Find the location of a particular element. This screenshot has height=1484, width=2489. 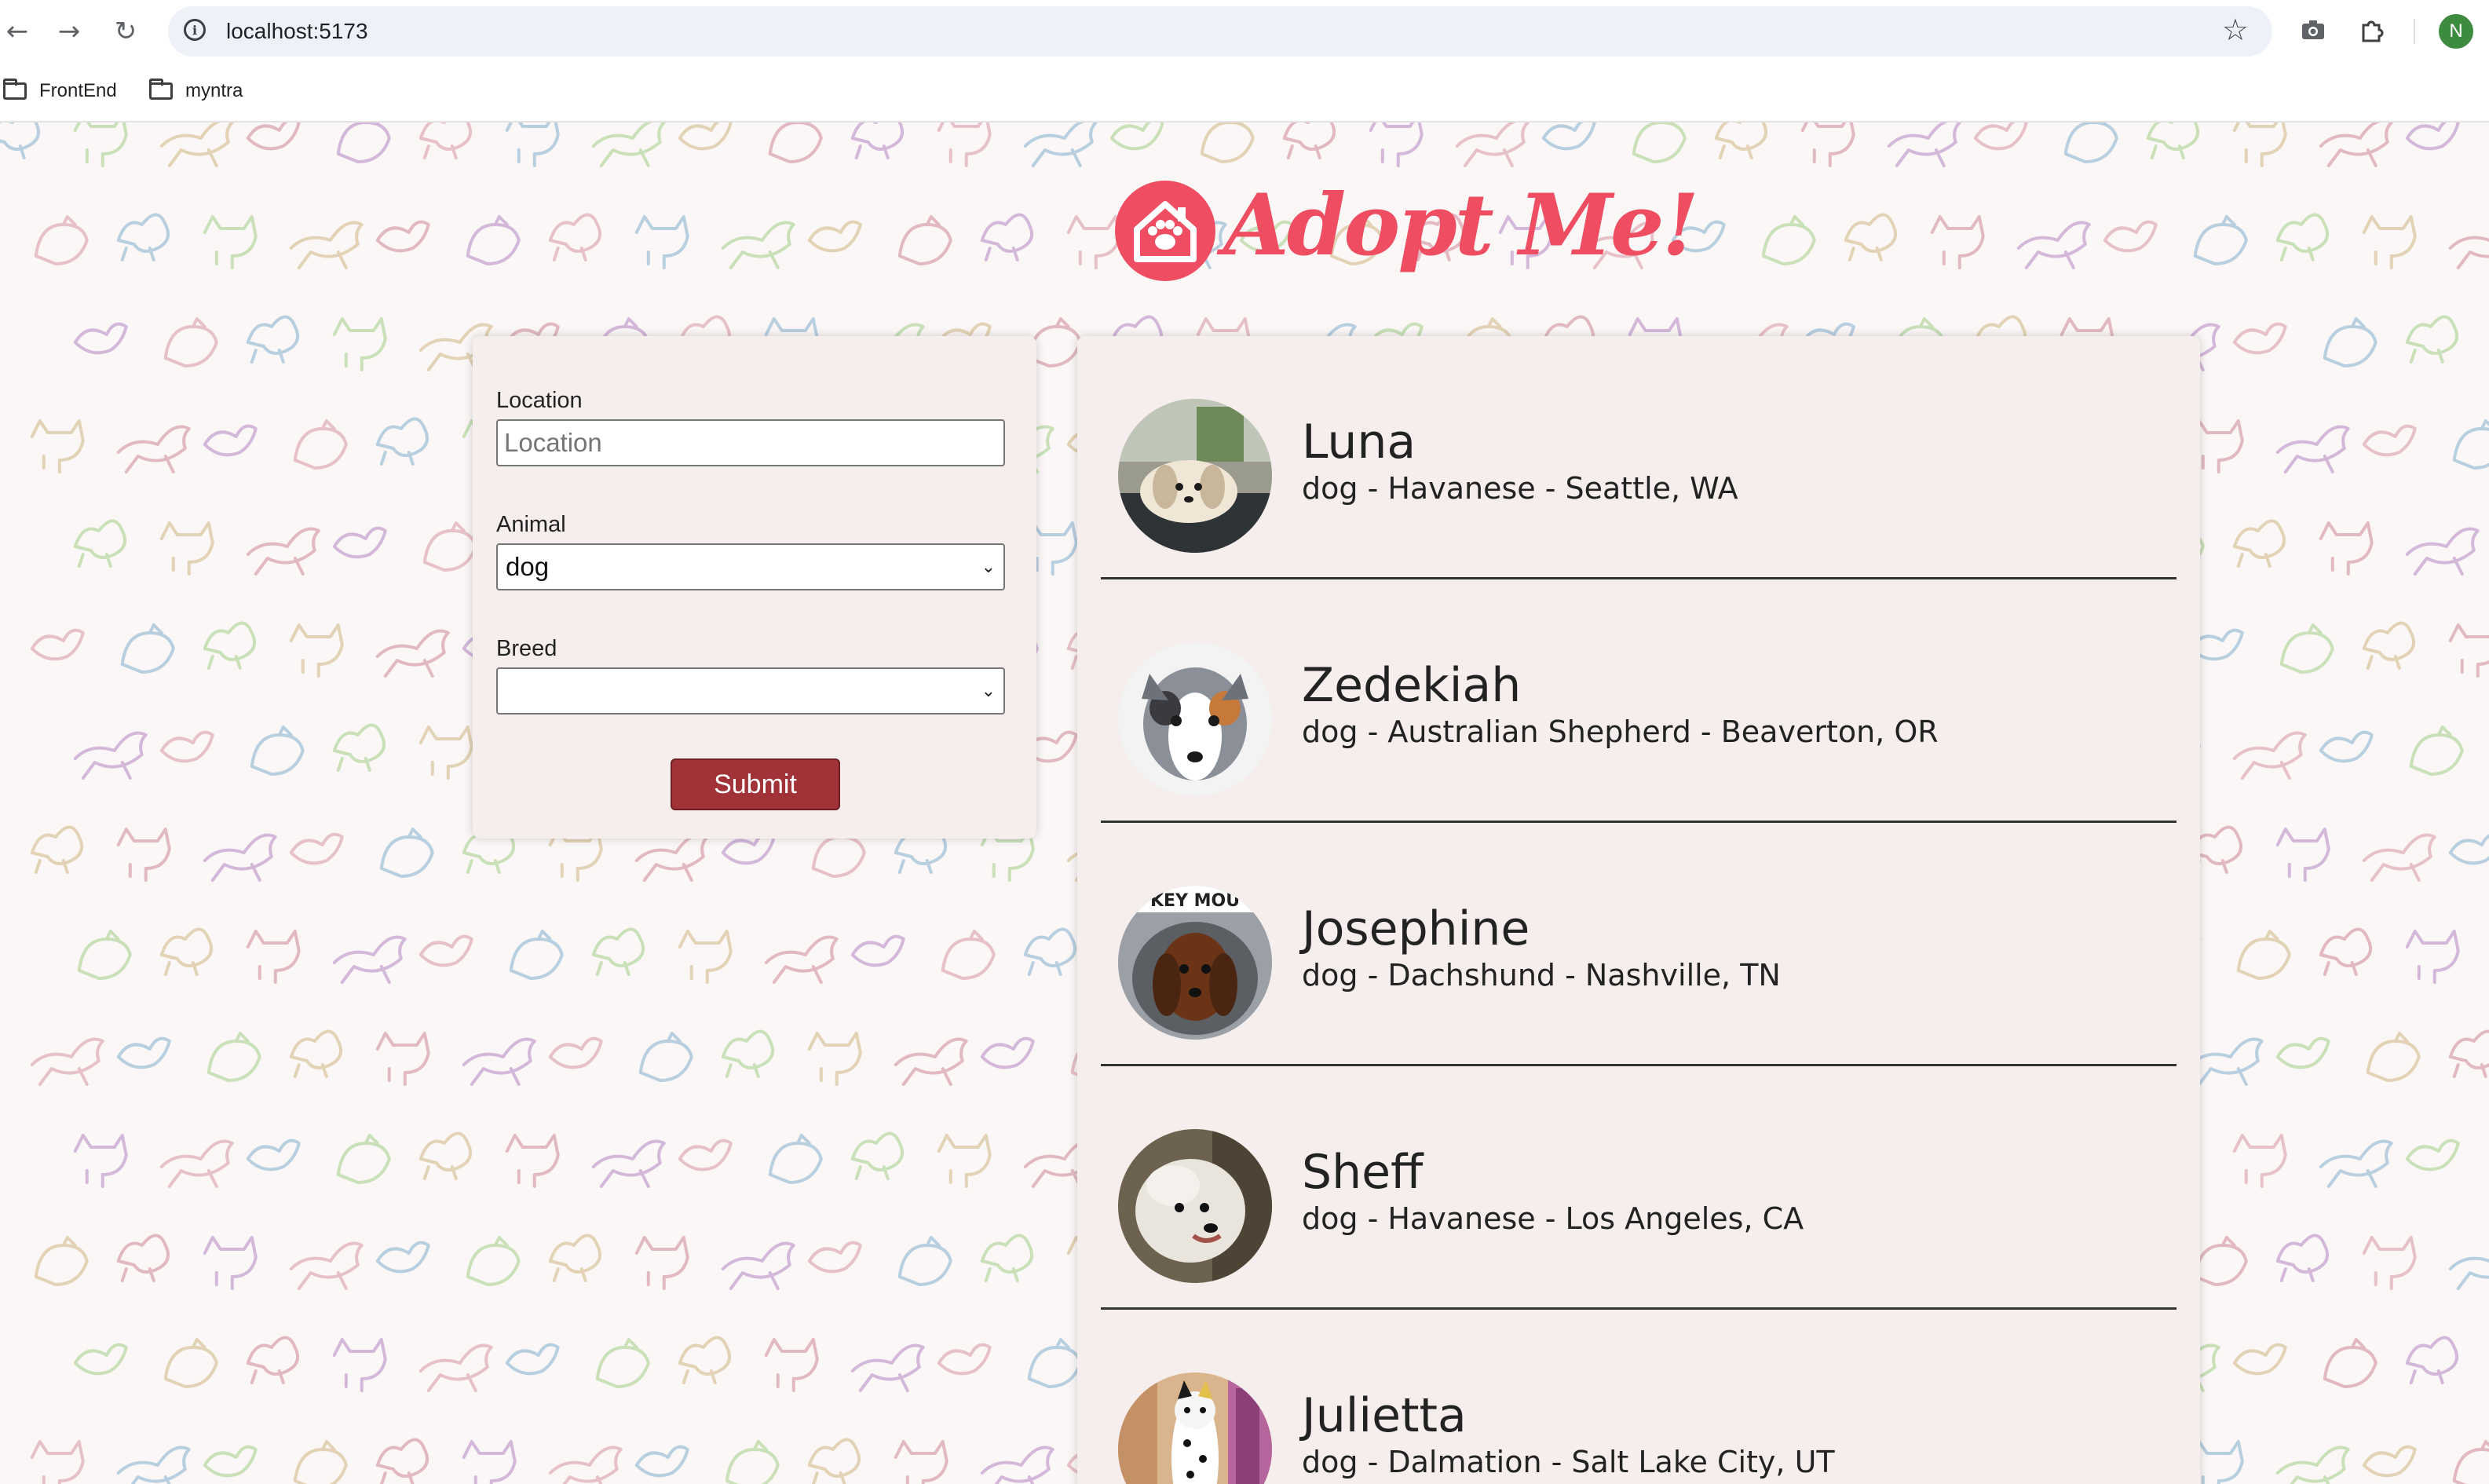

pet-name: Zedekiah is located at coordinates (1412, 685).